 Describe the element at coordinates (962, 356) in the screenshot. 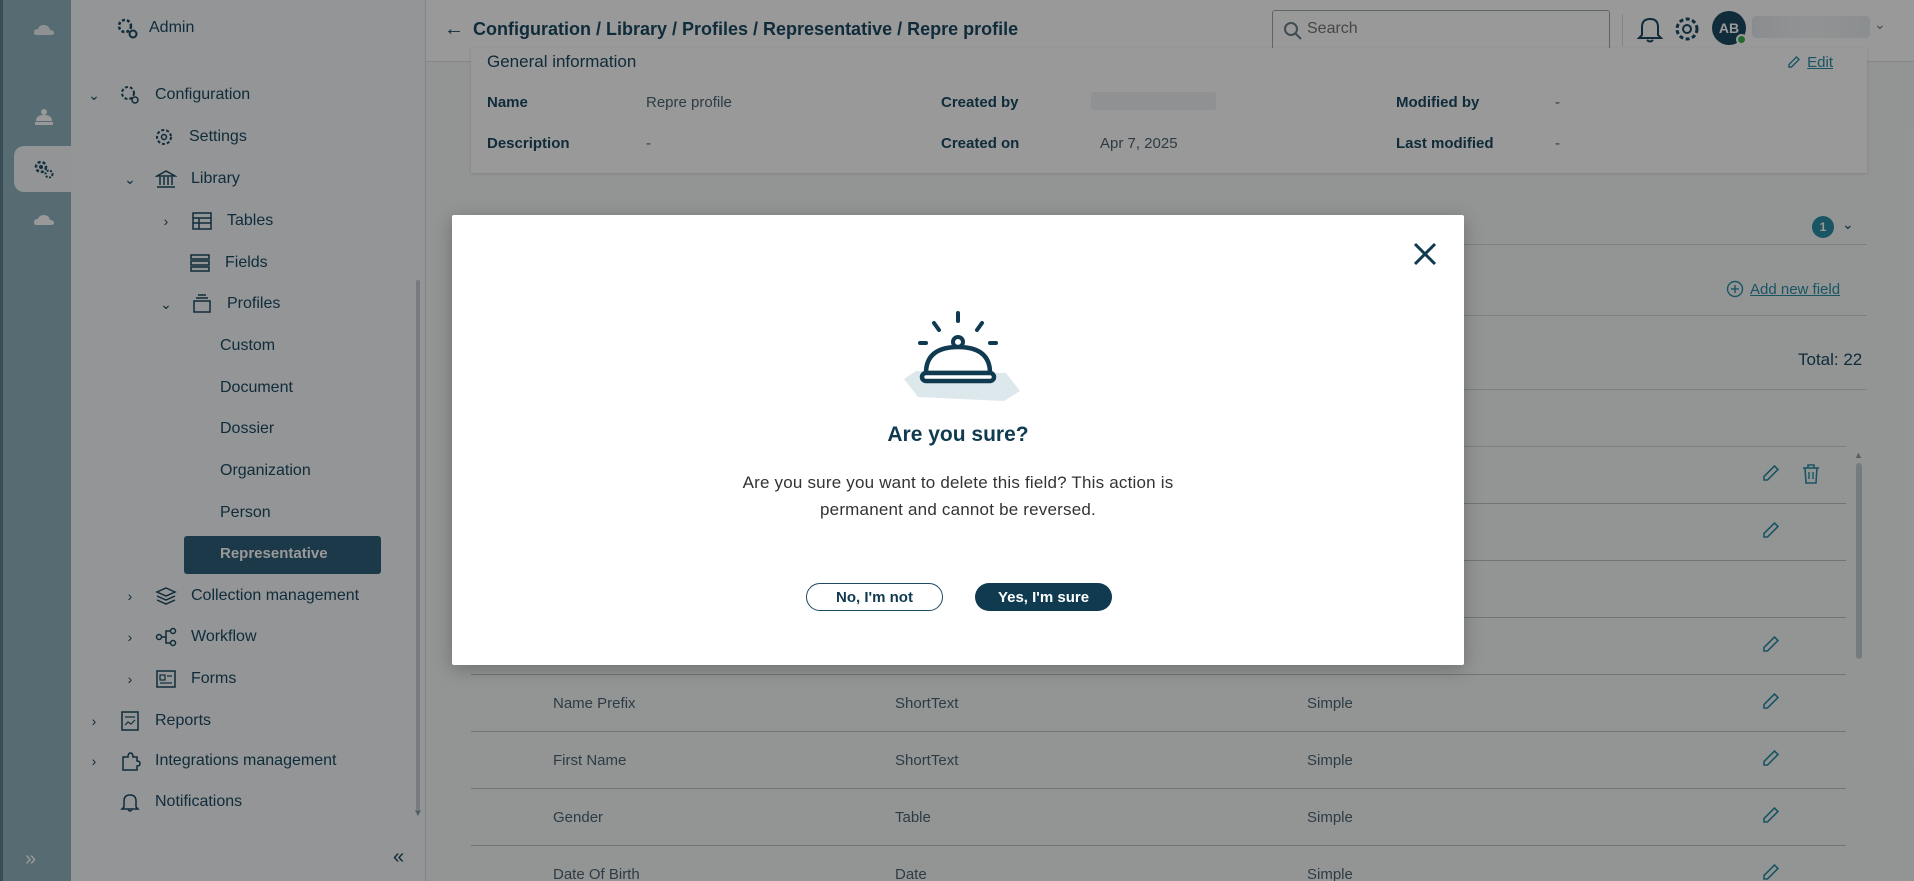

I see `service-bell-icon` at that location.